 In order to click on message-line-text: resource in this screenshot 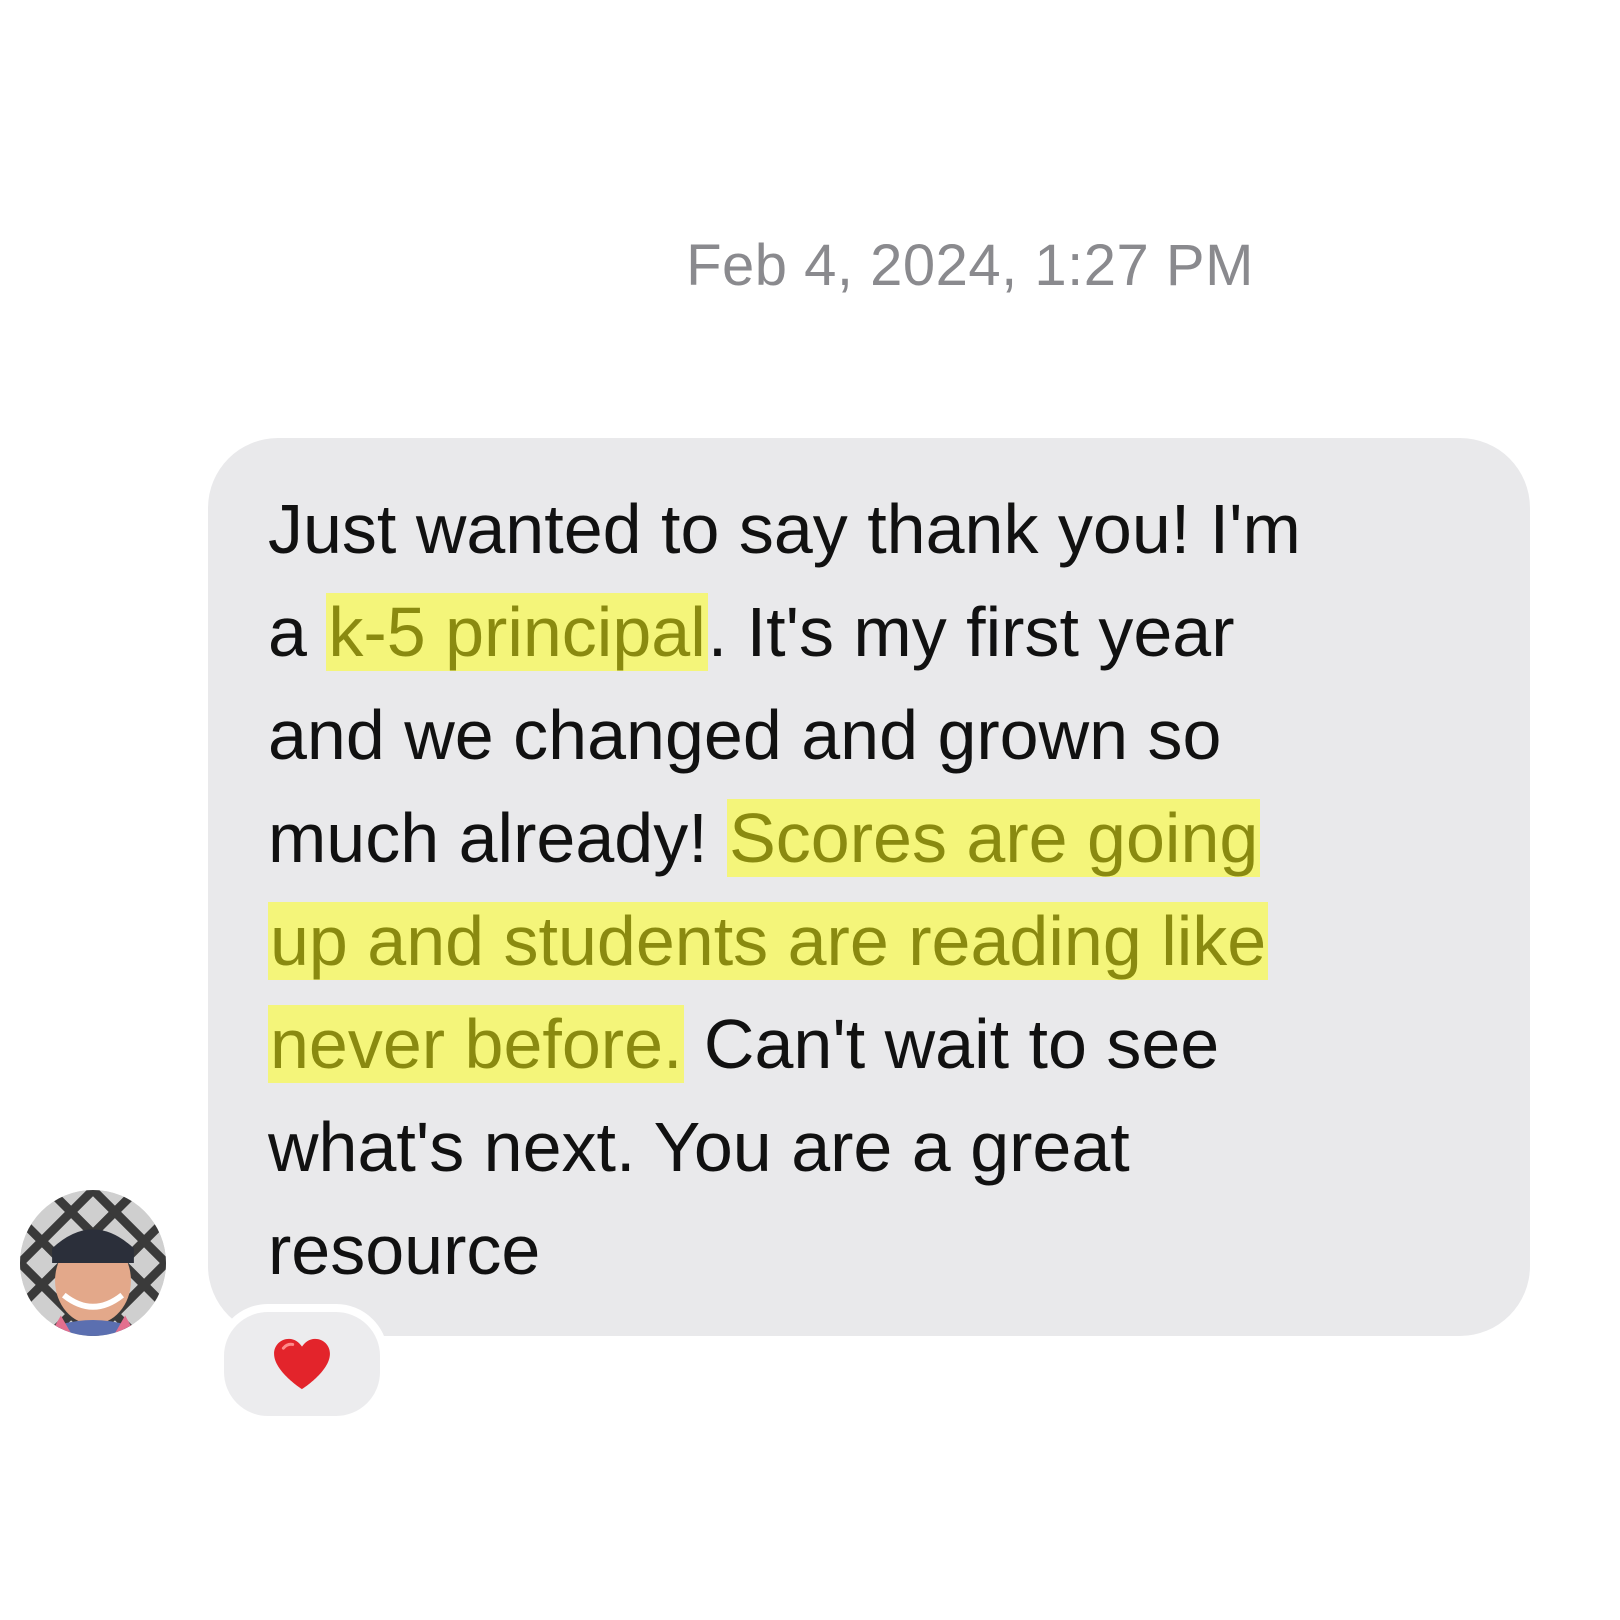, I will do `click(404, 1250)`.